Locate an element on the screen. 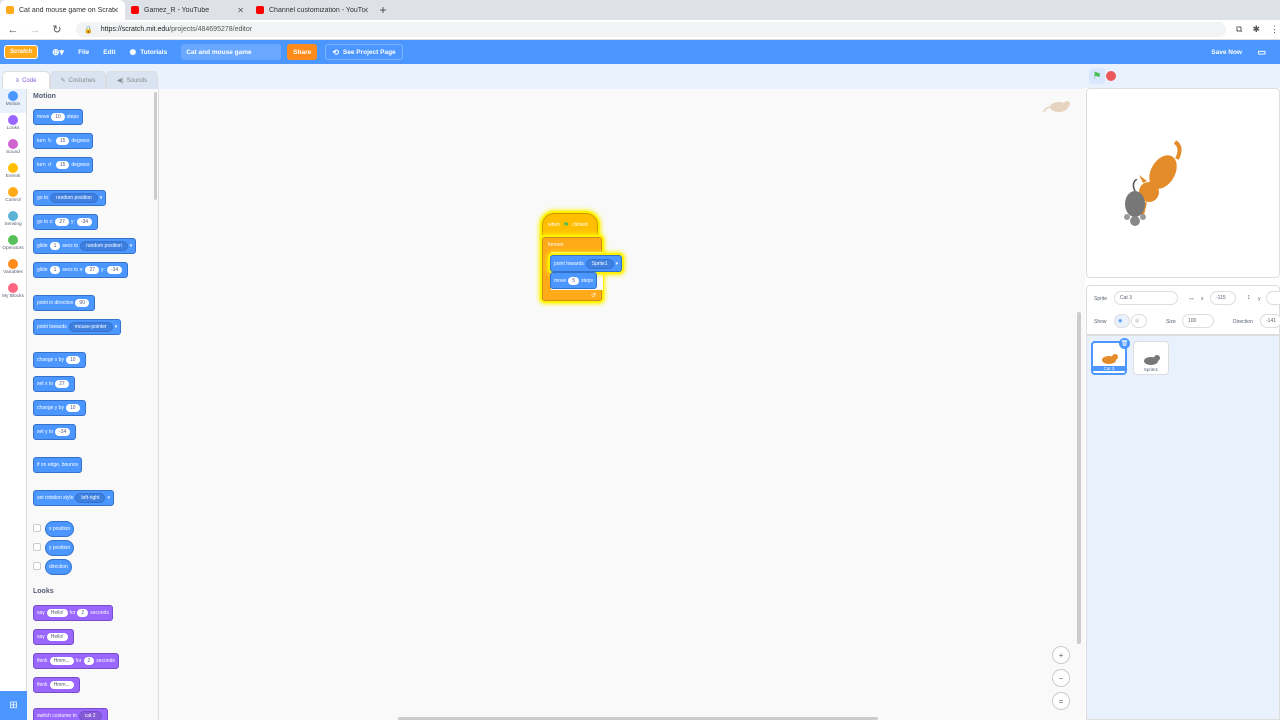 The height and width of the screenshot is (720, 1280). y-field is located at coordinates (1273, 298).